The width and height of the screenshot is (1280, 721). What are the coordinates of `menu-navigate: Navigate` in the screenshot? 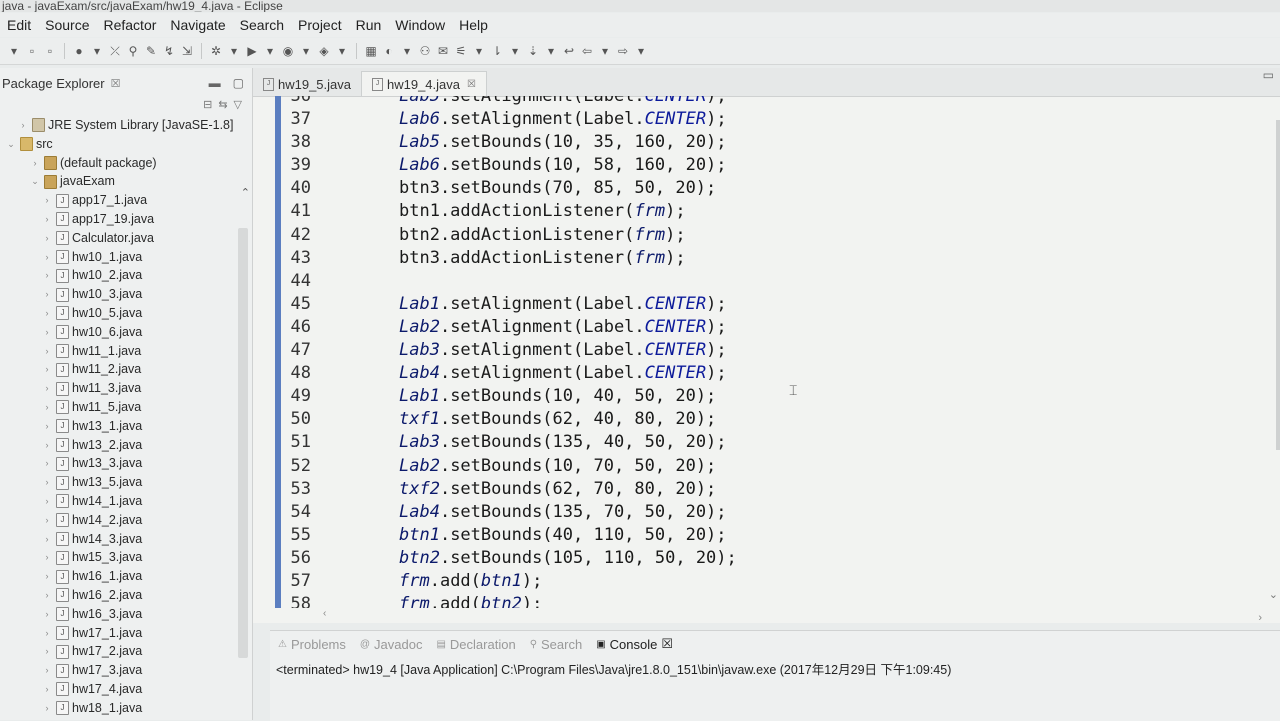 It's located at (197, 25).